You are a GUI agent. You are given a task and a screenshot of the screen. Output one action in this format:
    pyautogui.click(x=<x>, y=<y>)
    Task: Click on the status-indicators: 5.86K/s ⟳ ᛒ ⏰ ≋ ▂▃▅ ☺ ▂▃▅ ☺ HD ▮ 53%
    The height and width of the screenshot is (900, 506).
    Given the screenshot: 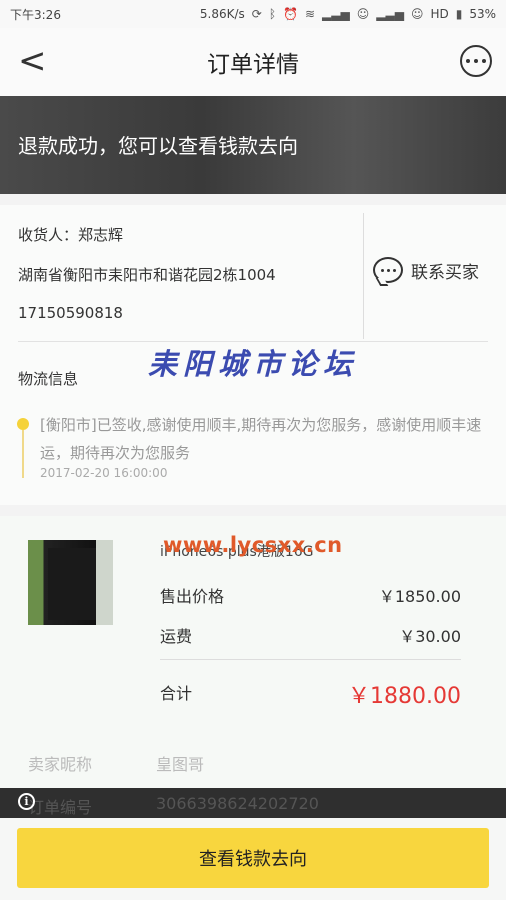 What is the action you would take?
    pyautogui.click(x=348, y=14)
    